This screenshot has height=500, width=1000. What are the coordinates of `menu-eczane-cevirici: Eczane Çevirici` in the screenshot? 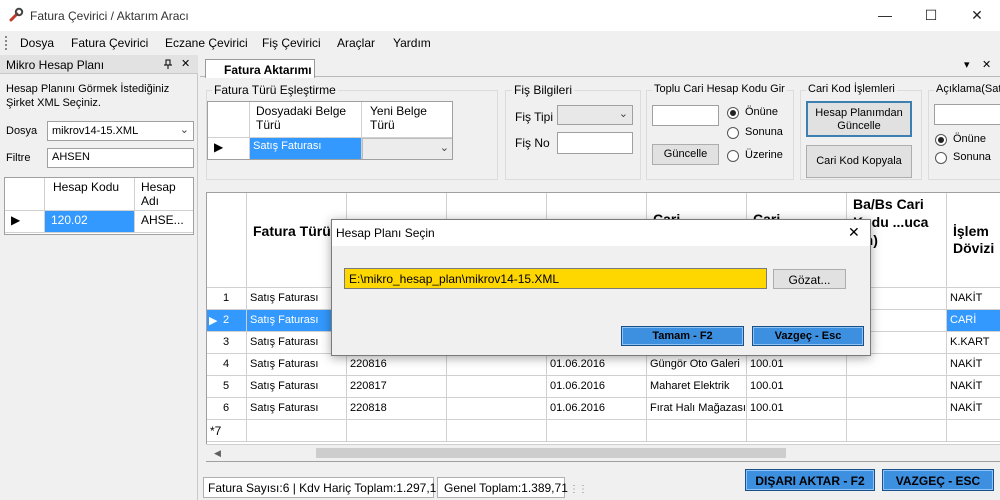 It's located at (206, 43).